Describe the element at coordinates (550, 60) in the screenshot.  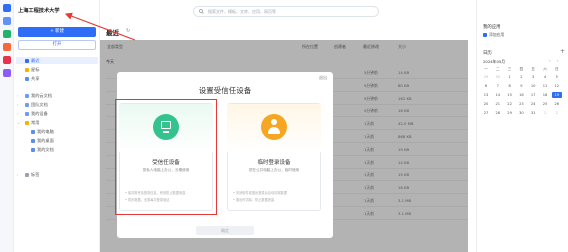
I see `prev-month-icon: ‹` at that location.